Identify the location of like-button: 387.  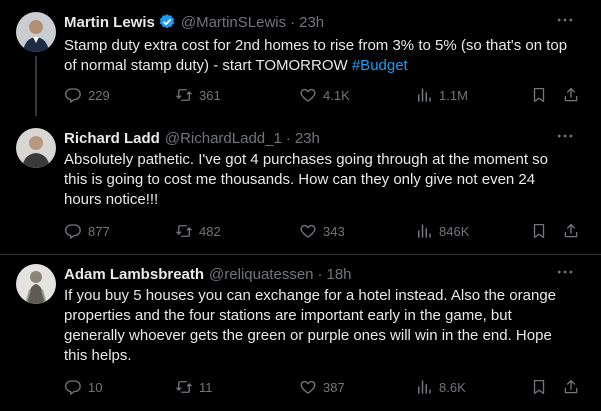
(322, 387).